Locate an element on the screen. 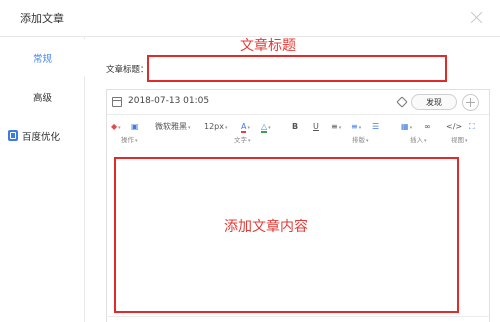 This screenshot has width=500, height=322. publish-button: 发现 is located at coordinates (434, 102).